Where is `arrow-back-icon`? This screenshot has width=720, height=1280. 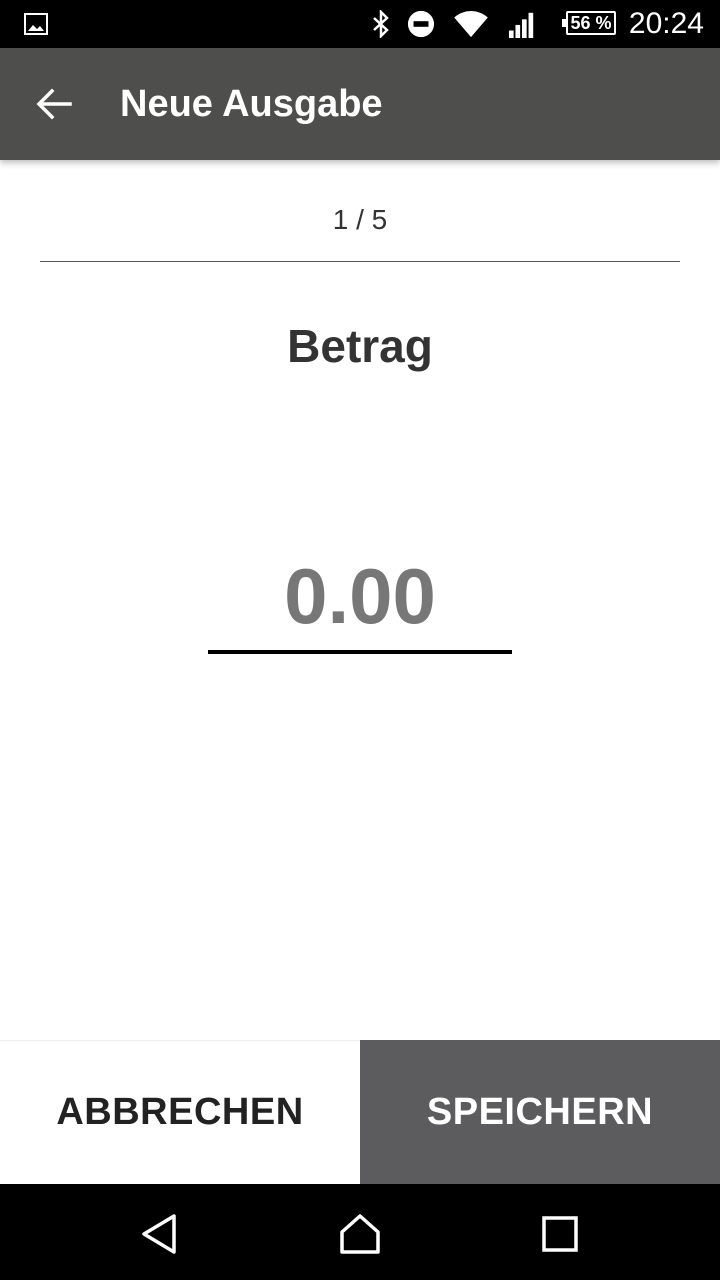
arrow-back-icon is located at coordinates (54, 104).